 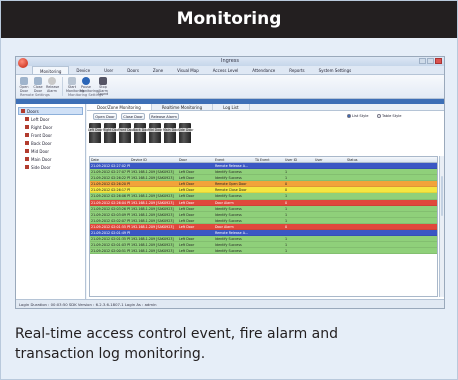 What do you see at coordinates (430, 61) in the screenshot?
I see `maximize-icon` at bounding box center [430, 61].